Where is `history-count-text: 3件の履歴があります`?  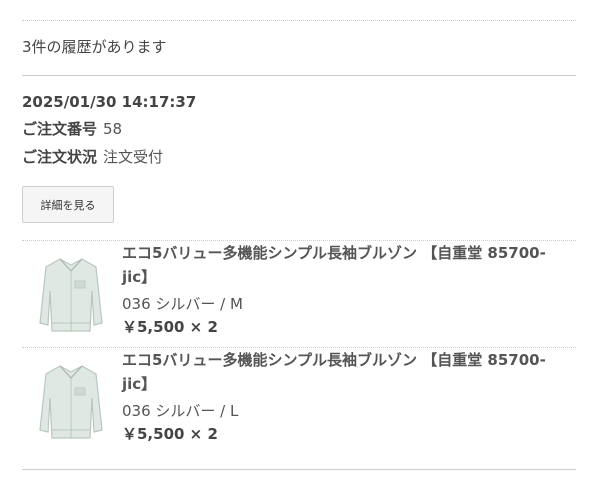
history-count-text: 3件の履歴があります is located at coordinates (94, 47).